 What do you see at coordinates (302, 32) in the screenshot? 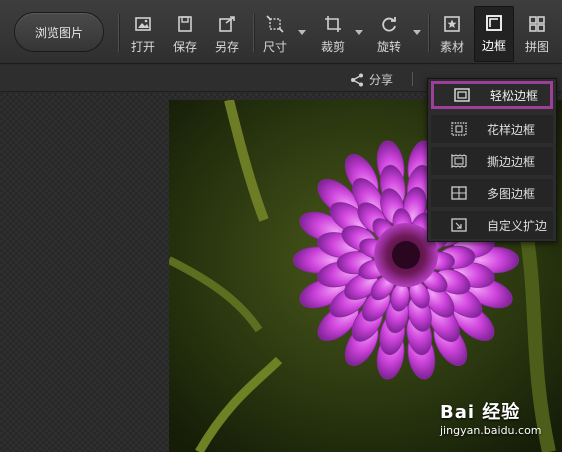
I see `size-dropdown-caret` at bounding box center [302, 32].